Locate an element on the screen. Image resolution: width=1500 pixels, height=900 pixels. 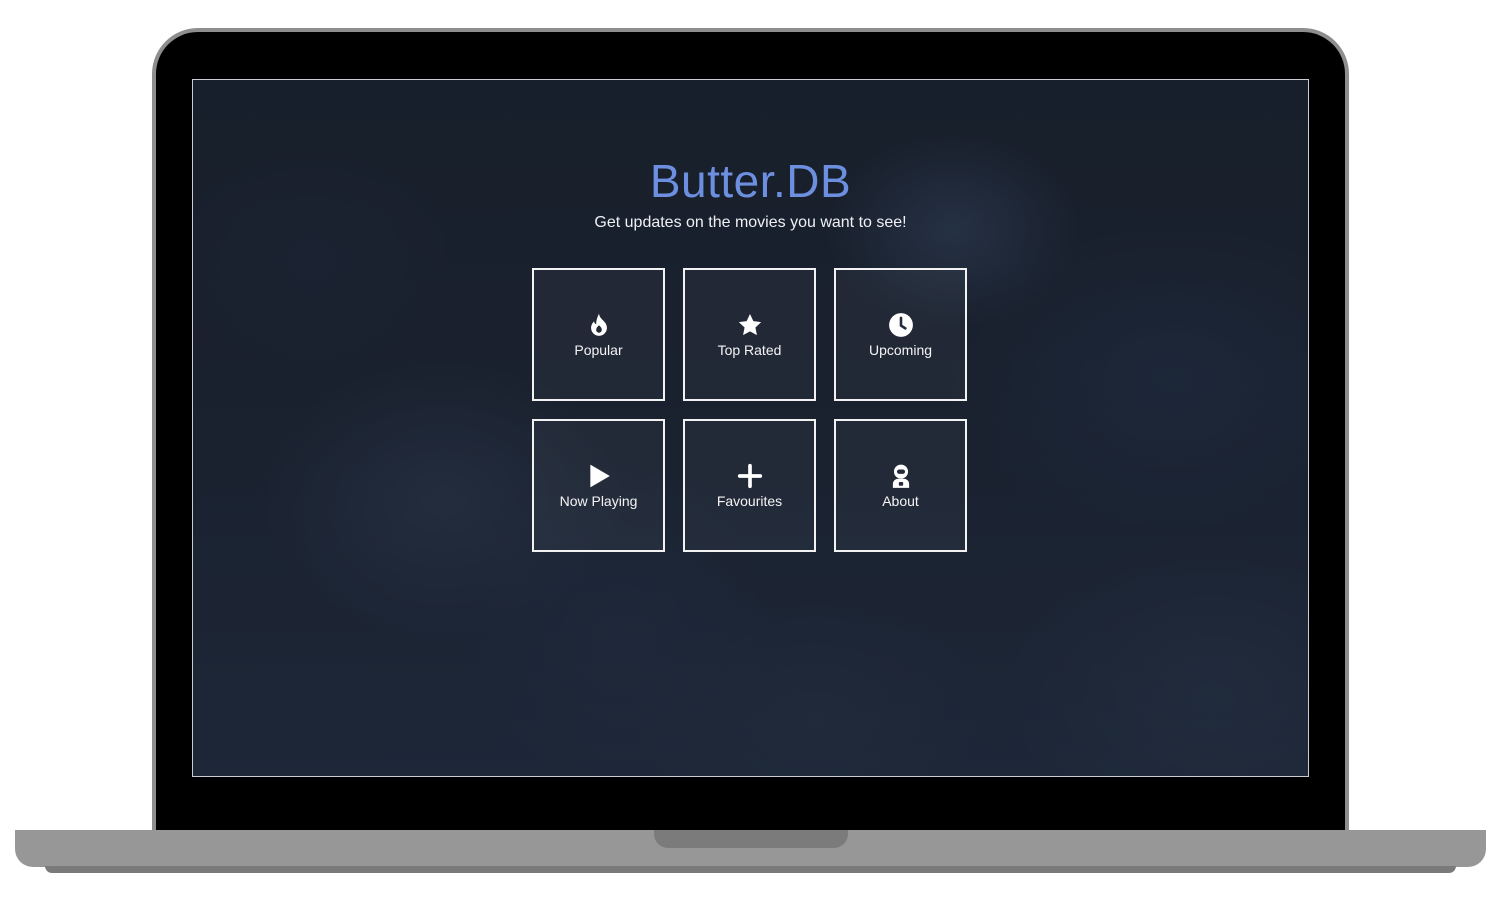
plus-icon is located at coordinates (750, 476).